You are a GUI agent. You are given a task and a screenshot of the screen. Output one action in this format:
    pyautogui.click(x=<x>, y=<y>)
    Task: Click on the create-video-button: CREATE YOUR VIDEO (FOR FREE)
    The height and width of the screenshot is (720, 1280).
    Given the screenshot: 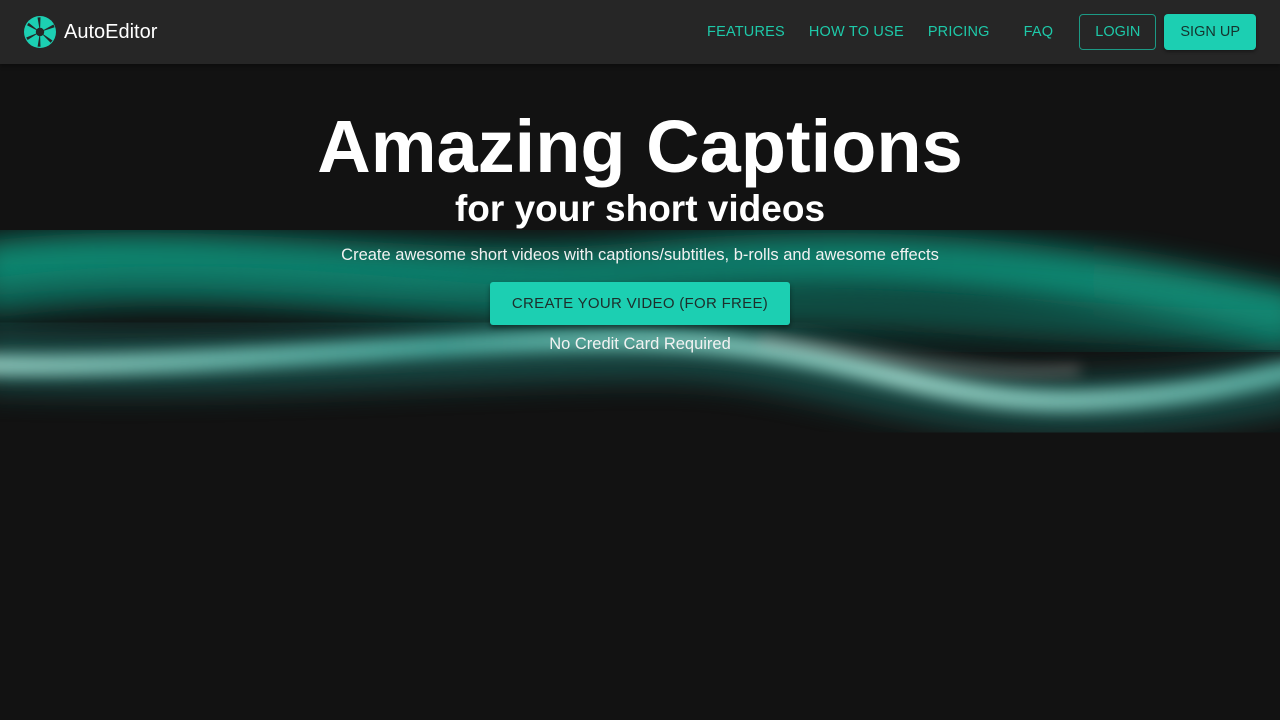 What is the action you would take?
    pyautogui.click(x=640, y=303)
    